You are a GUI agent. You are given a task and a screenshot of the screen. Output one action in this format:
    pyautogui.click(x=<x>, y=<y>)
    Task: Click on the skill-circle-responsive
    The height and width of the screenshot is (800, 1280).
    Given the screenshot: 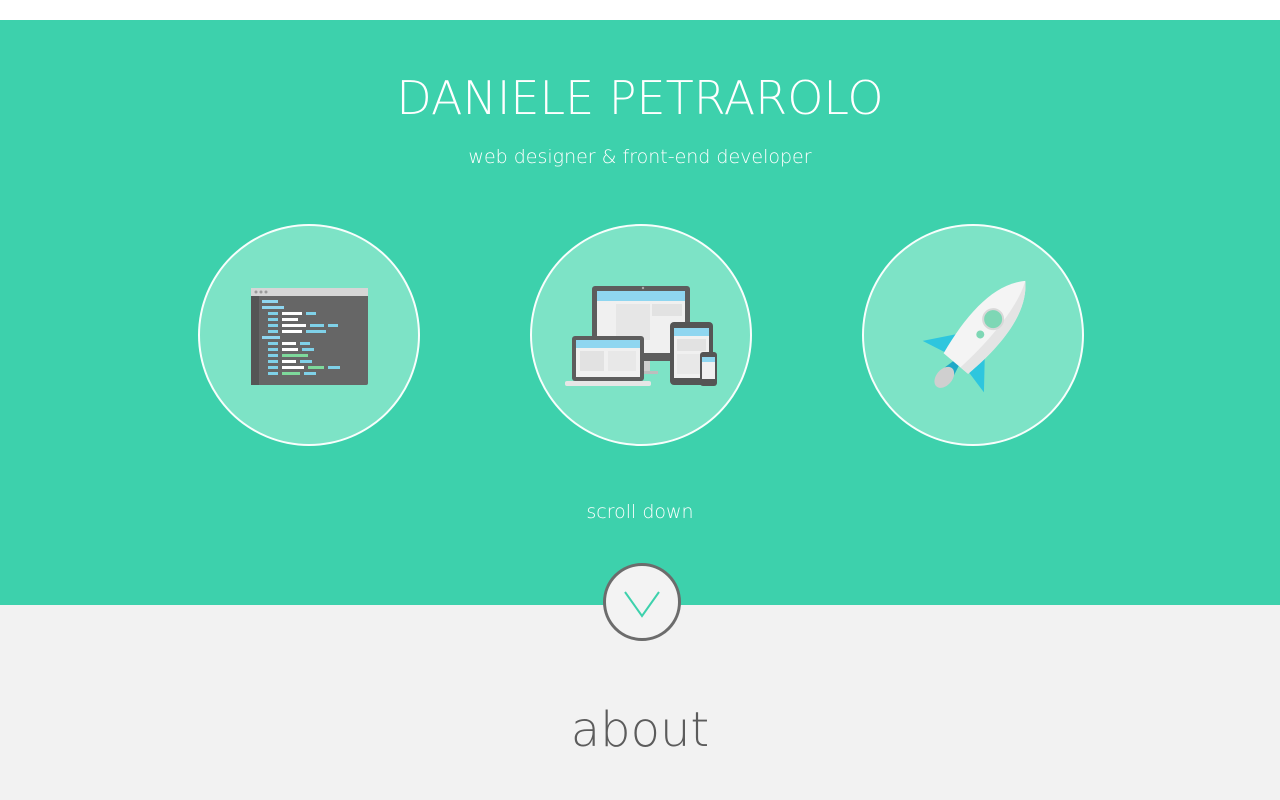 What is the action you would take?
    pyautogui.click(x=641, y=335)
    